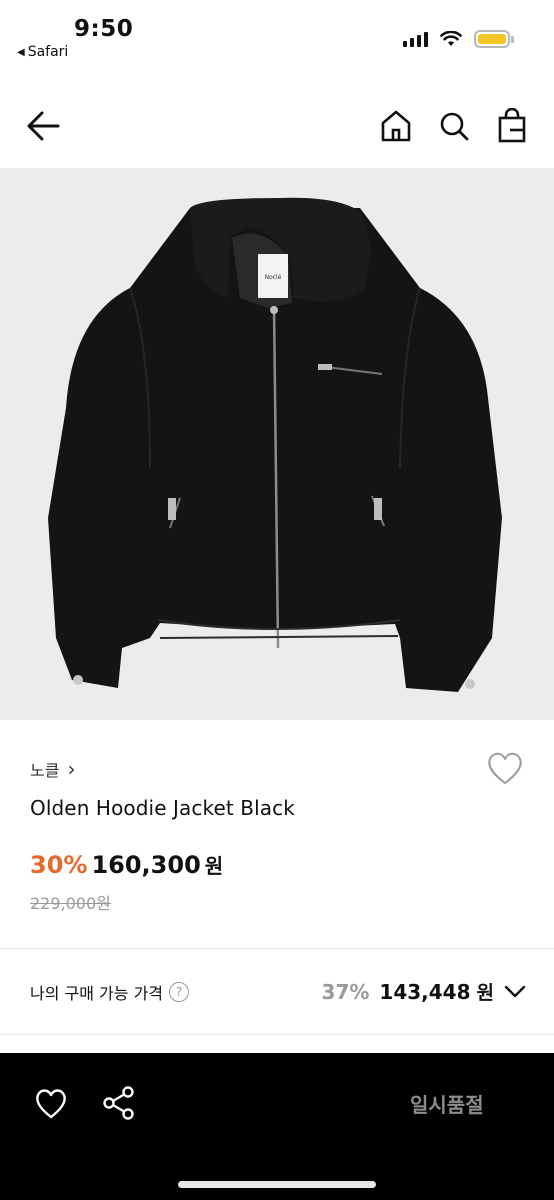 The width and height of the screenshot is (554, 1200). What do you see at coordinates (97, 993) in the screenshot?
I see `my-price-label: 나의 구매 가능 가격` at bounding box center [97, 993].